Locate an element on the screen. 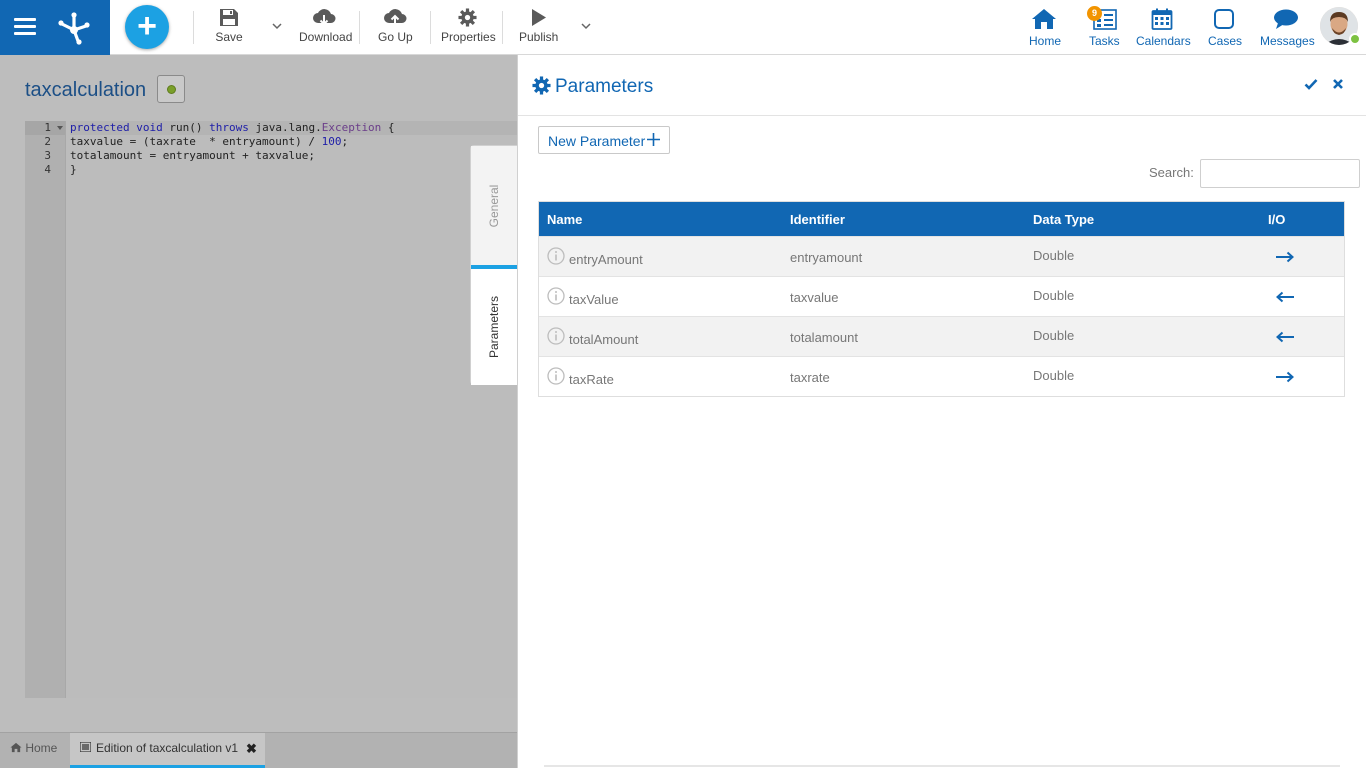 The image size is (1366, 768). vertical-tabs: General Parameters is located at coordinates (493, 265).